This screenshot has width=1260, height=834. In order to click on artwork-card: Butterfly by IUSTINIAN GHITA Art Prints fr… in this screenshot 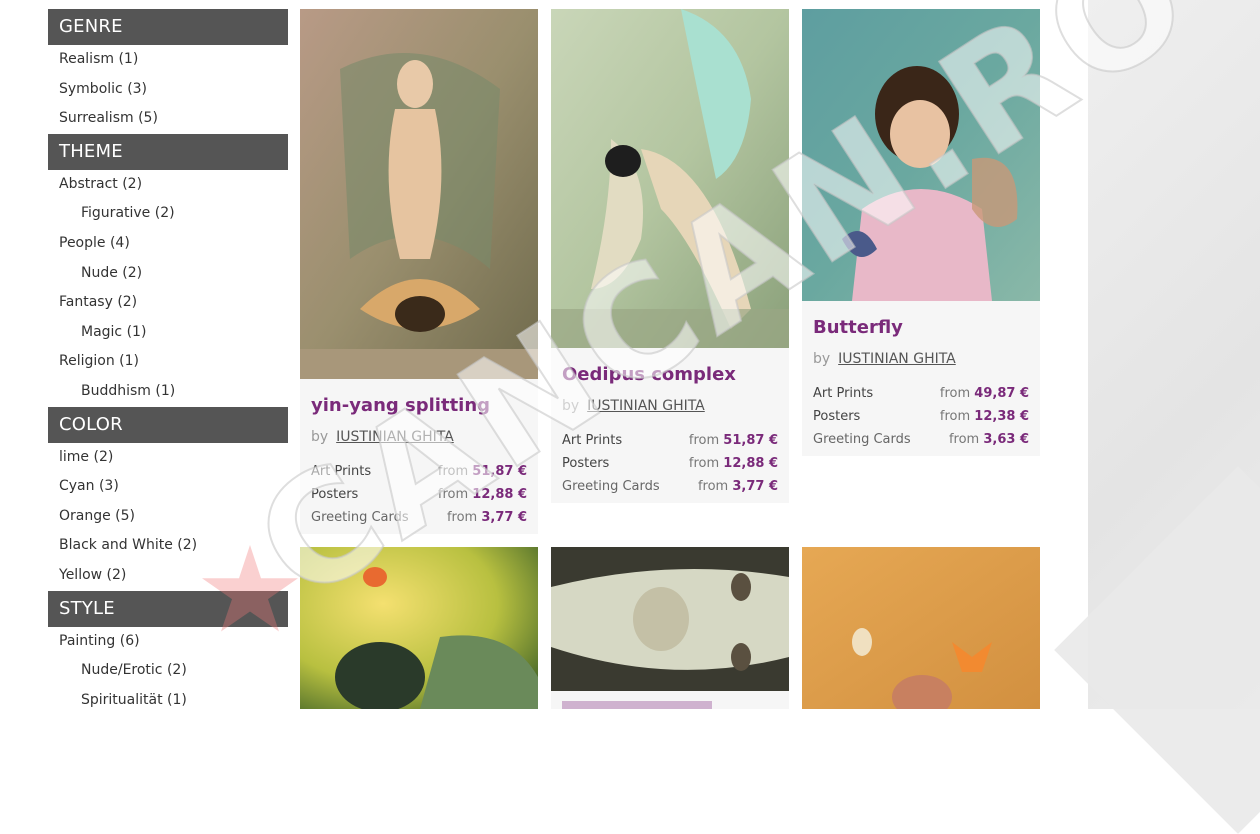, I will do `click(921, 232)`.